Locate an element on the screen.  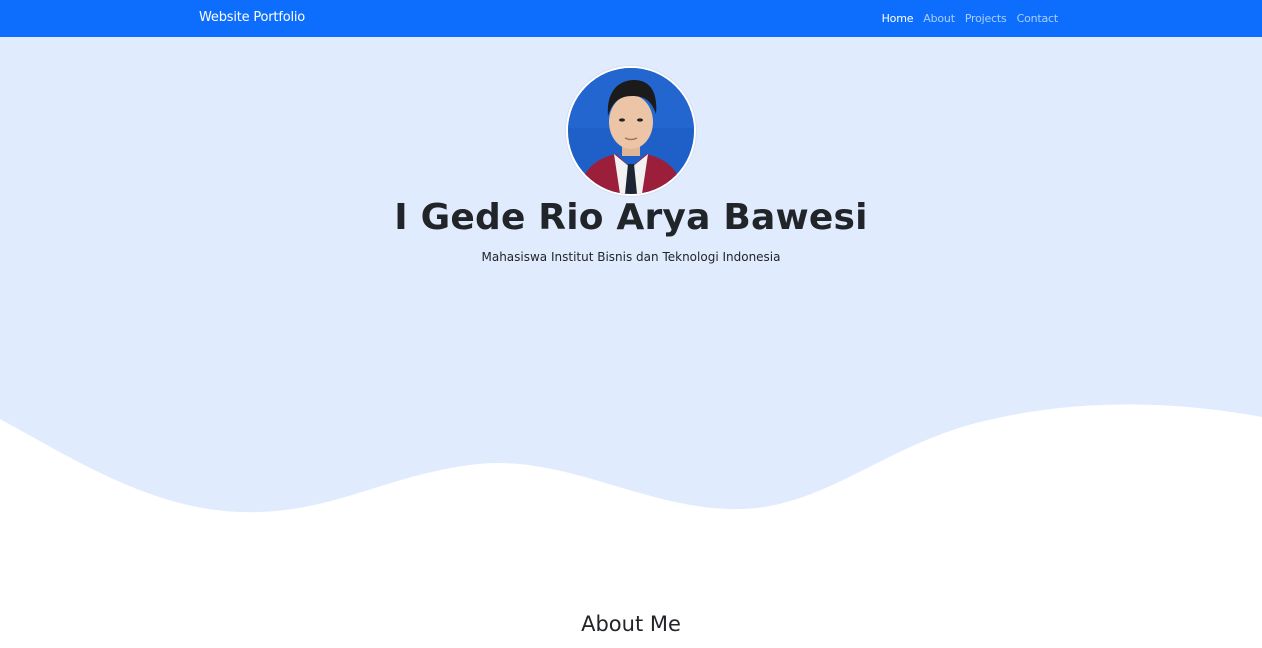
profile-photo is located at coordinates (631, 131).